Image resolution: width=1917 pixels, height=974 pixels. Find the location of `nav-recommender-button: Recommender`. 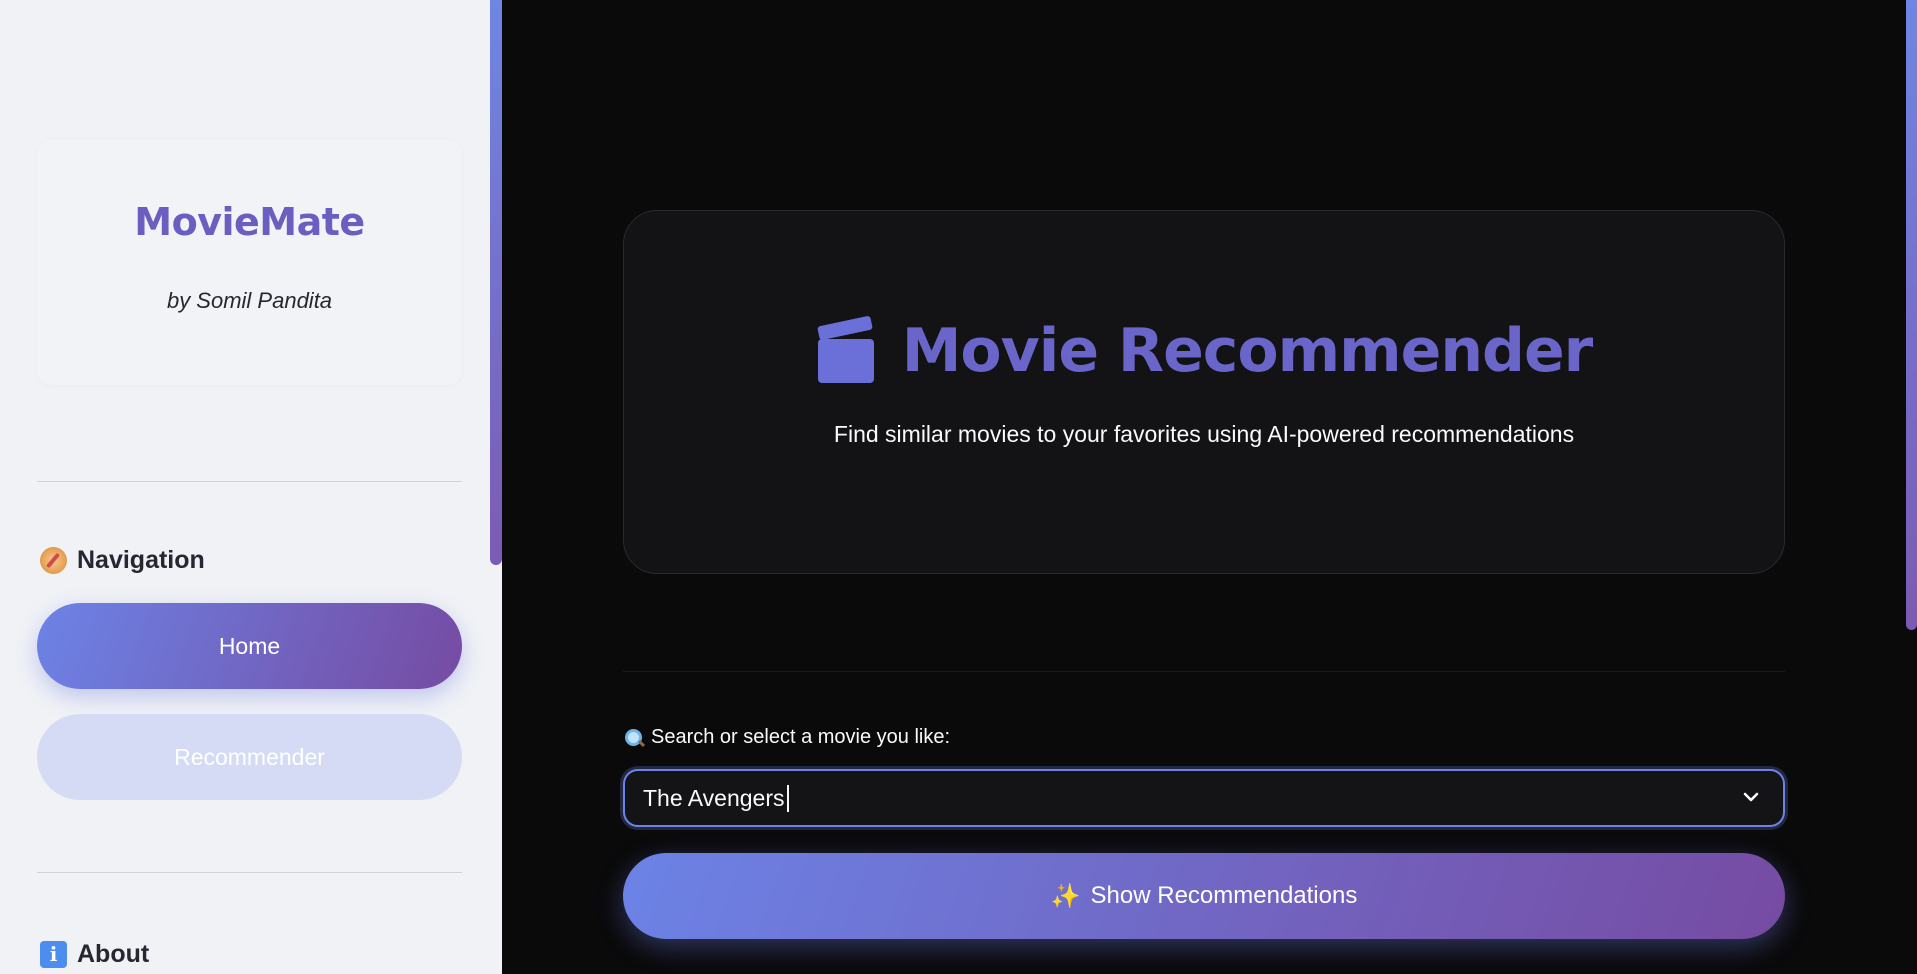

nav-recommender-button: Recommender is located at coordinates (249, 757).